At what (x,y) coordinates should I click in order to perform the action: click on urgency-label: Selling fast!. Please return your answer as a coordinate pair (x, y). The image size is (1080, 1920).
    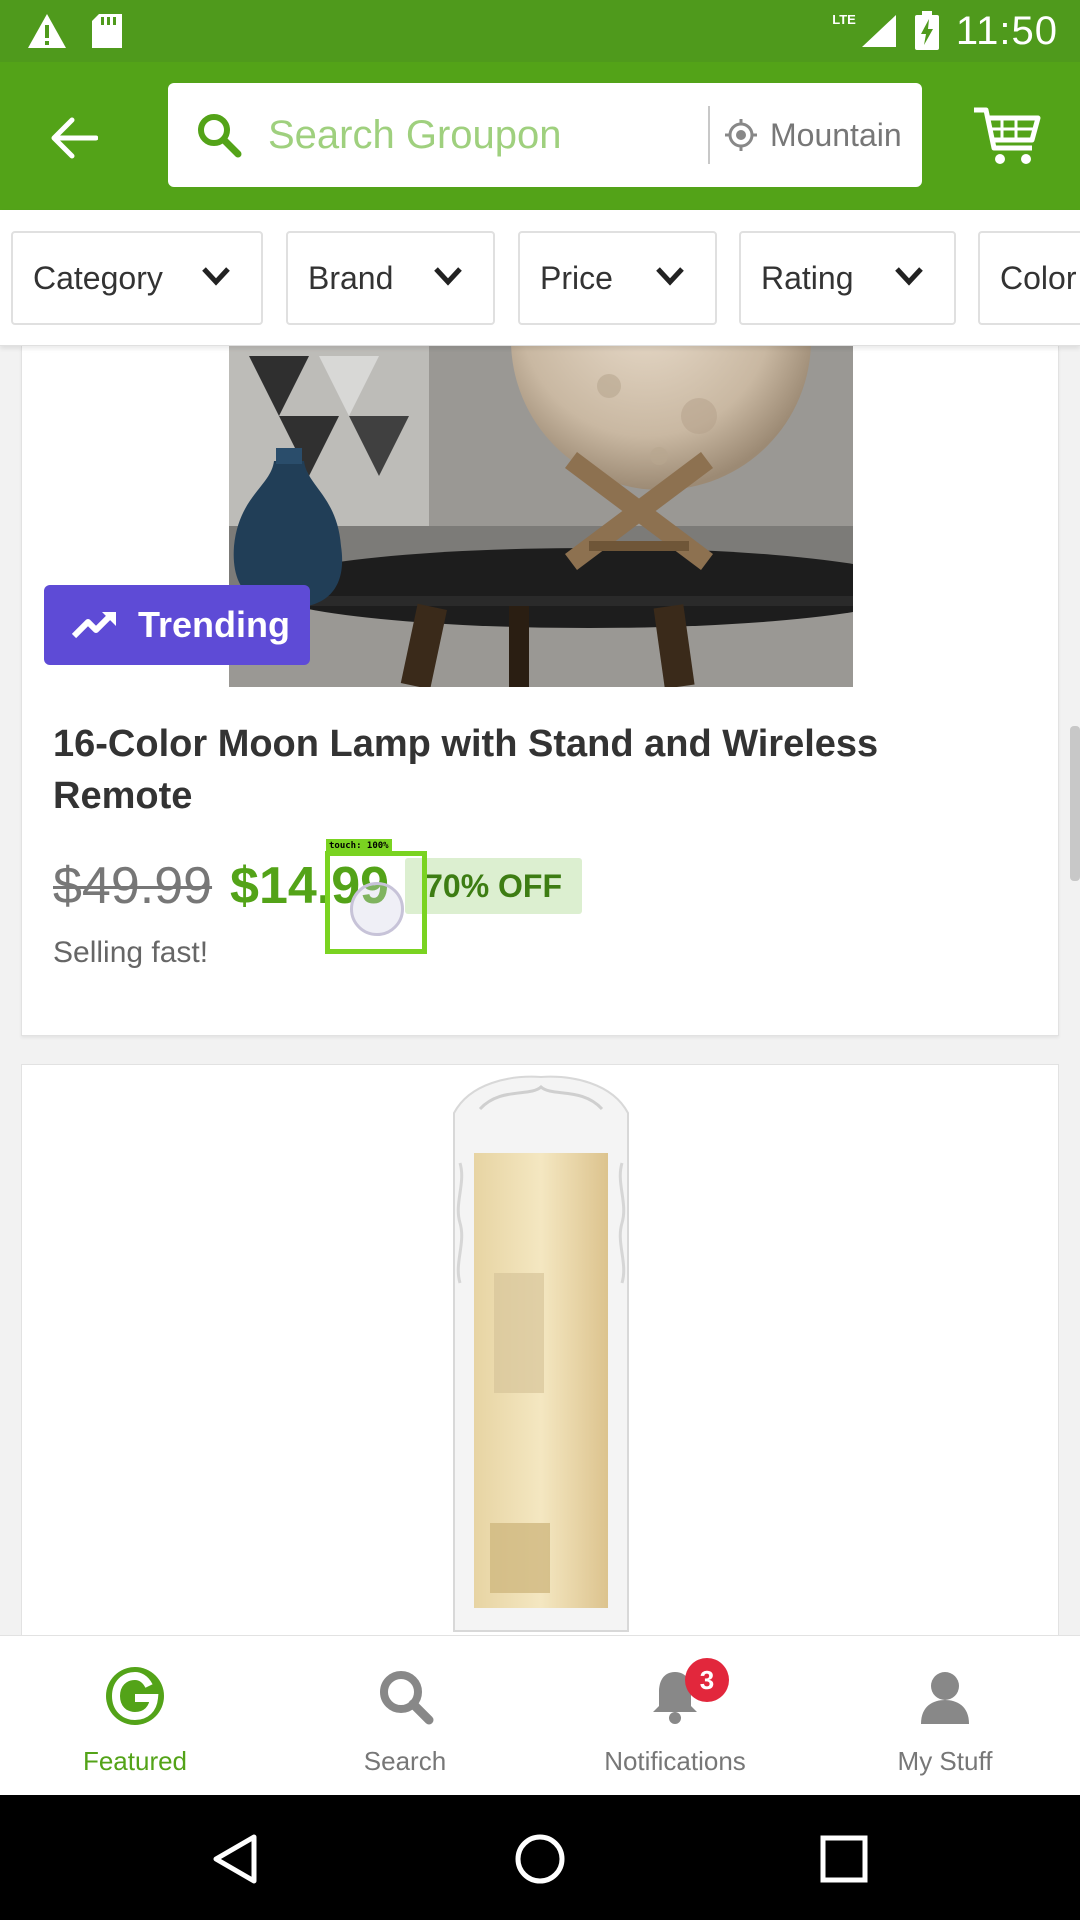
    Looking at the image, I should click on (131, 952).